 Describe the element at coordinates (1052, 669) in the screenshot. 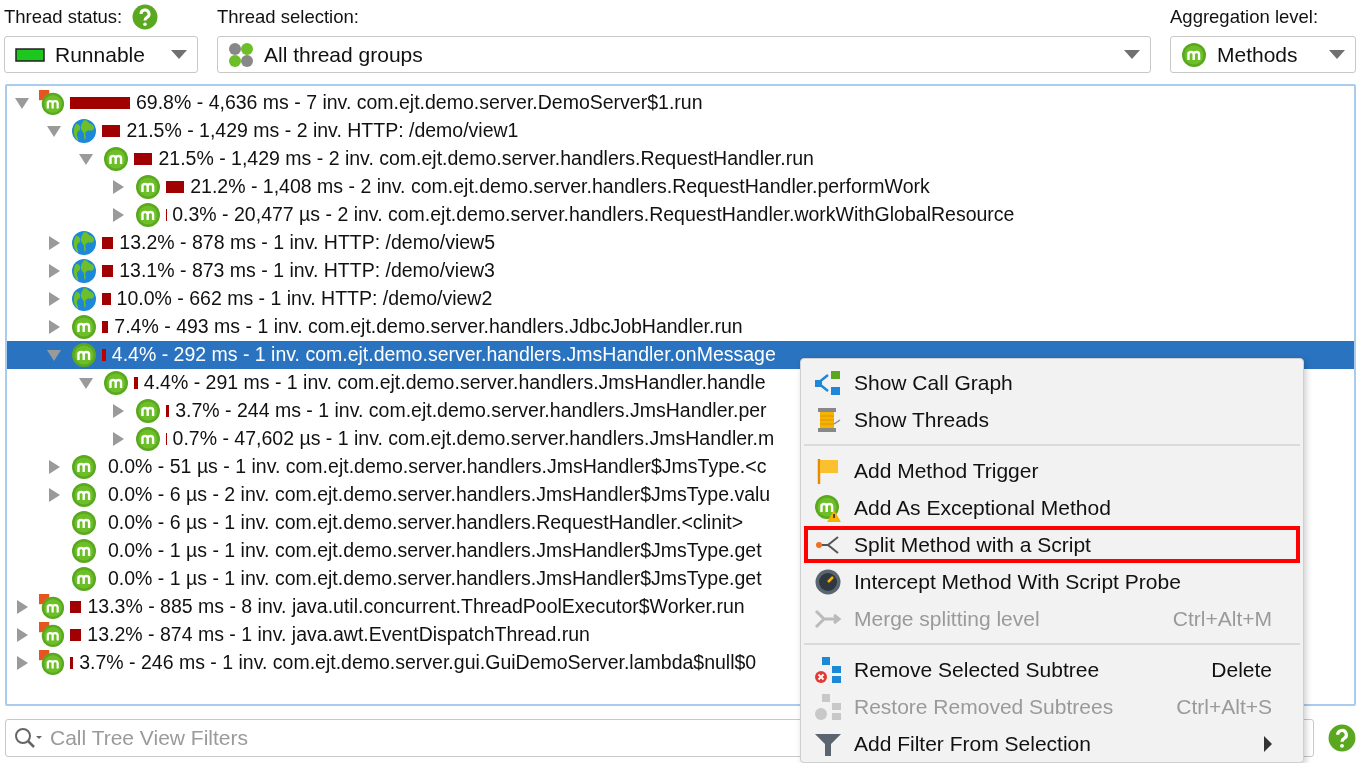

I see `menu-item: Remove Selected Subtree Delete` at that location.